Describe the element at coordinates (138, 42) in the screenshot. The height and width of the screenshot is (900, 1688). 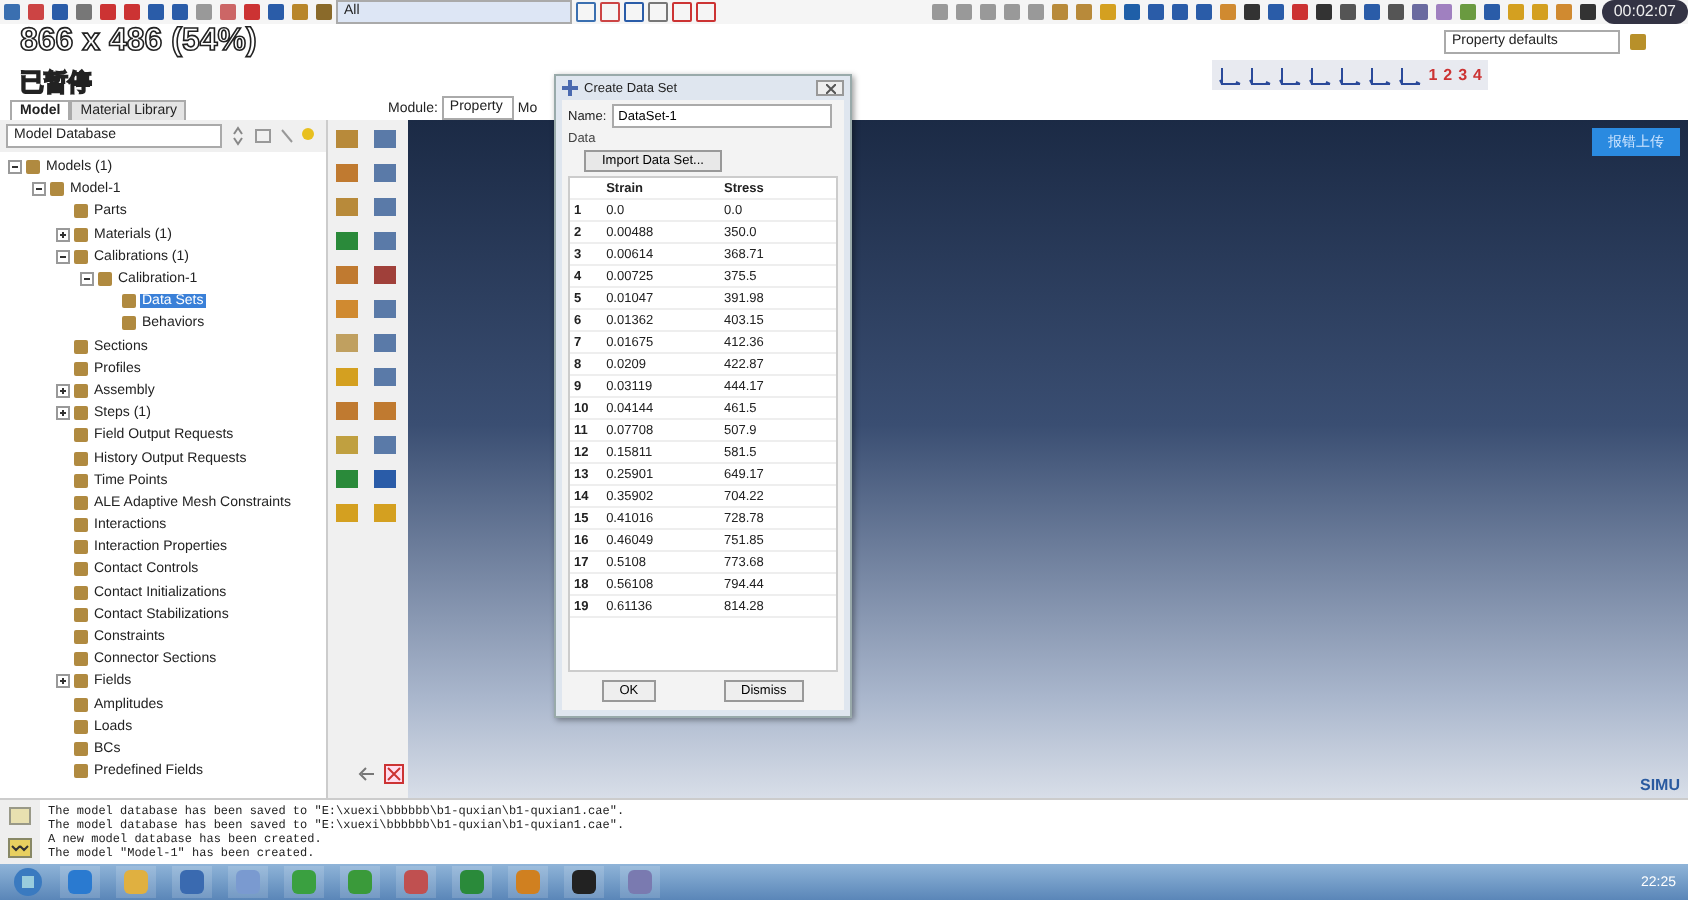
I see `capture-size-label: 866 x 486 (54%)` at that location.